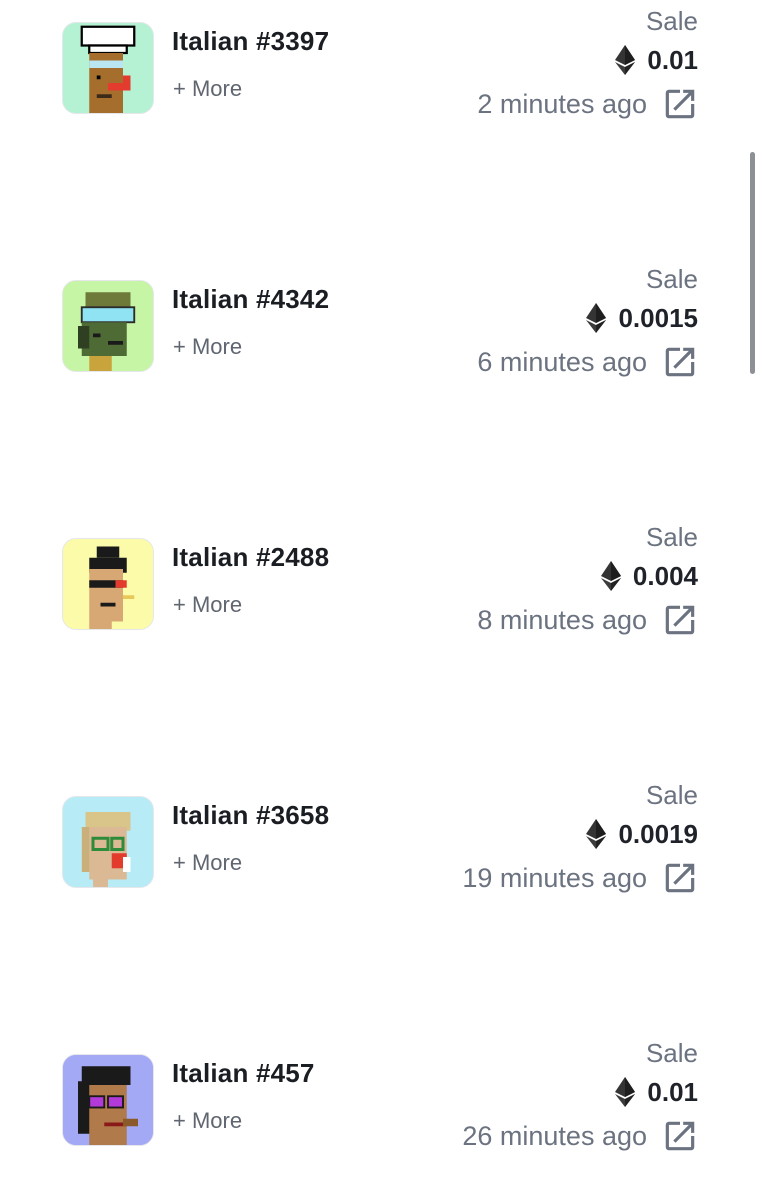 The height and width of the screenshot is (1200, 762). I want to click on price-row: 0.004, so click(587, 576).